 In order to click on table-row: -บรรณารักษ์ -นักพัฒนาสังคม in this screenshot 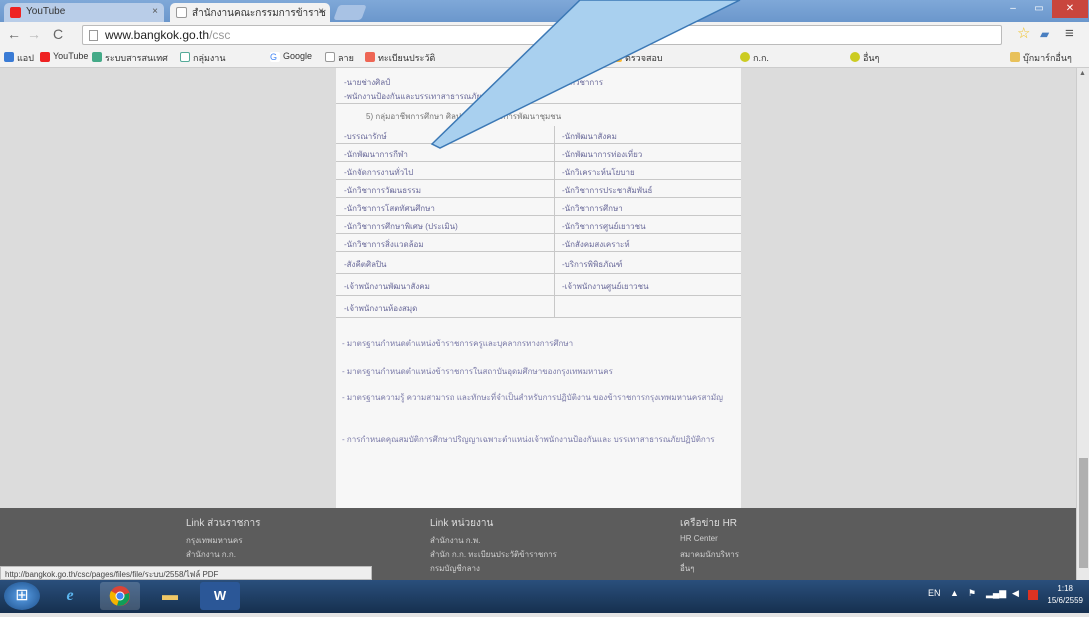, I will do `click(538, 135)`.